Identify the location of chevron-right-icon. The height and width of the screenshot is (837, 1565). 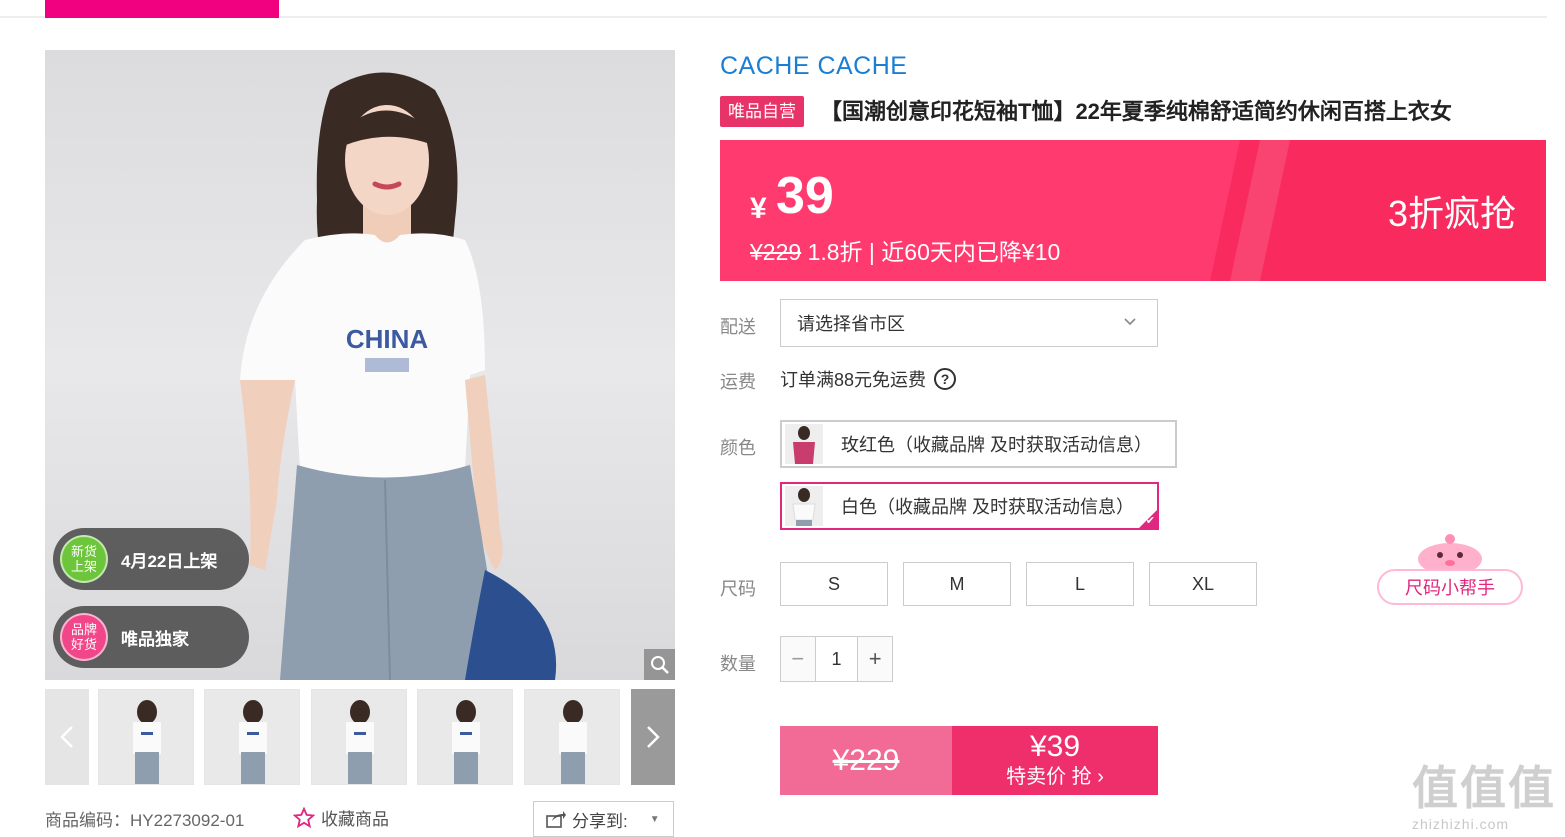
(653, 737).